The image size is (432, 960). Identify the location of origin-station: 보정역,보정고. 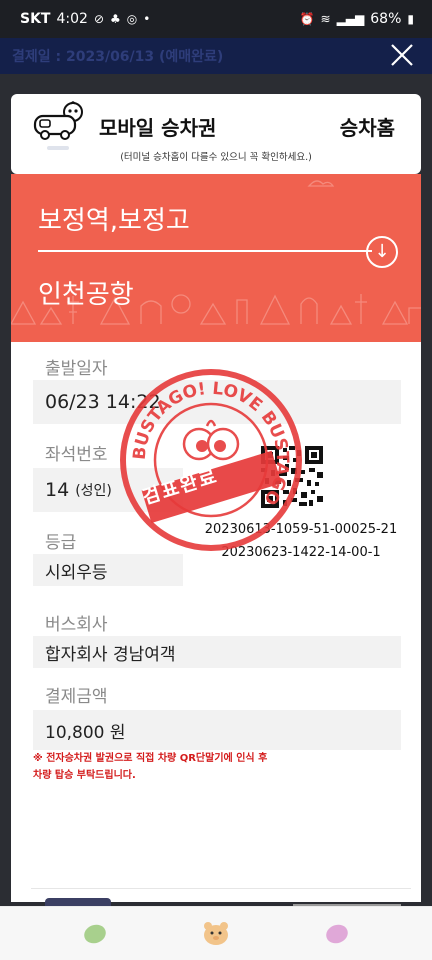
(114, 221).